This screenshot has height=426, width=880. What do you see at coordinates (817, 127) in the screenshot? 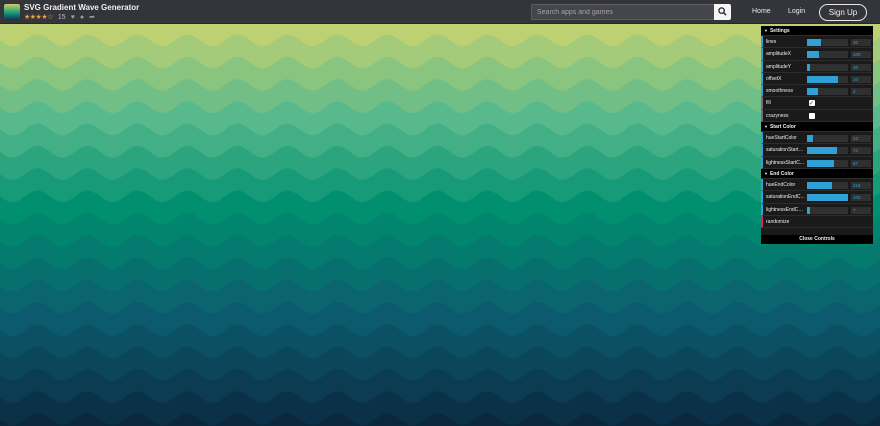
I see `folder-start-title: ▼ Start Color` at bounding box center [817, 127].